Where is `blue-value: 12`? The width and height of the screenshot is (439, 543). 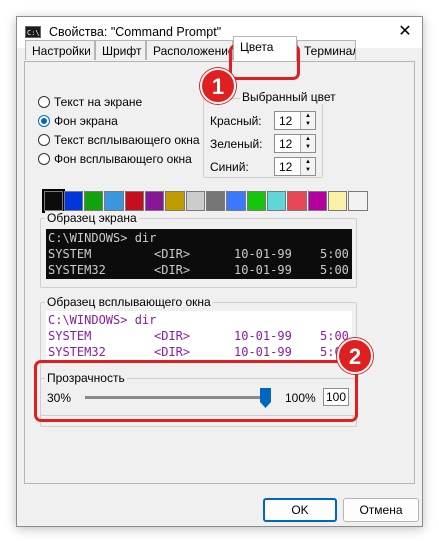
blue-value: 12 is located at coordinates (286, 167).